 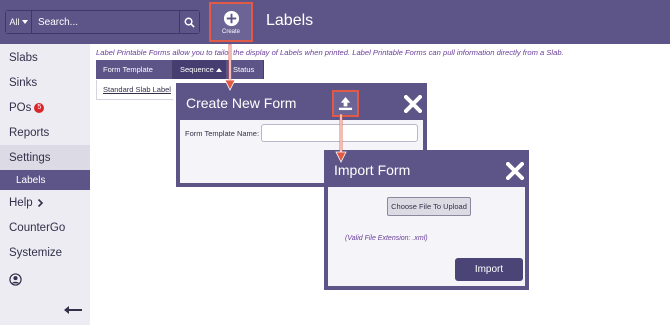 I want to click on table-header: Form Template Sequence Status, so click(x=180, y=69).